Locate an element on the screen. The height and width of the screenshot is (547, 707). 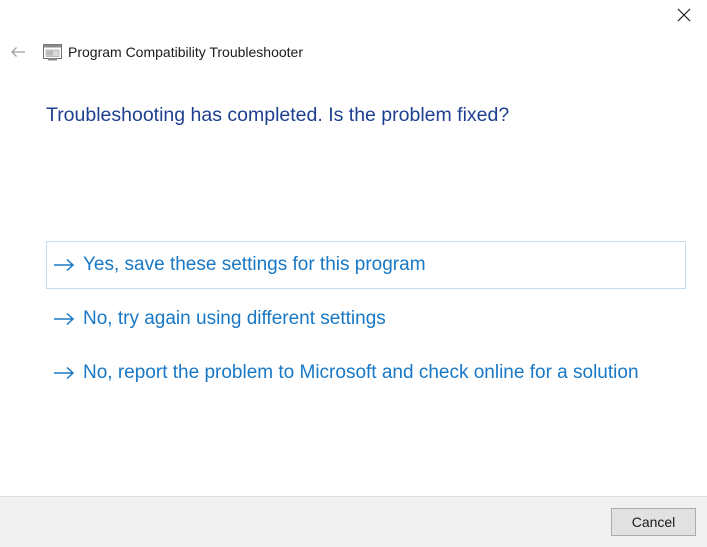
troubleshooter-app-icon is located at coordinates (52, 52).